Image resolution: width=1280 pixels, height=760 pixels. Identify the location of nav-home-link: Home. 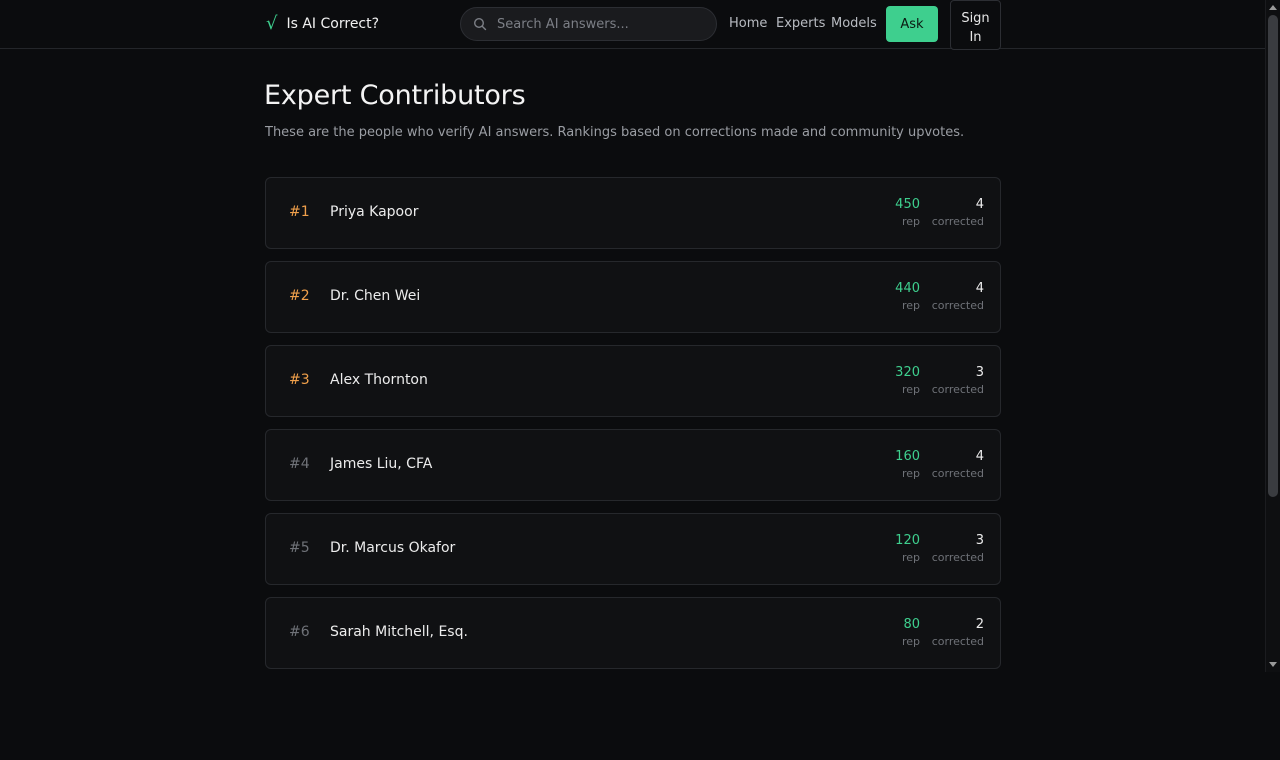
(748, 23).